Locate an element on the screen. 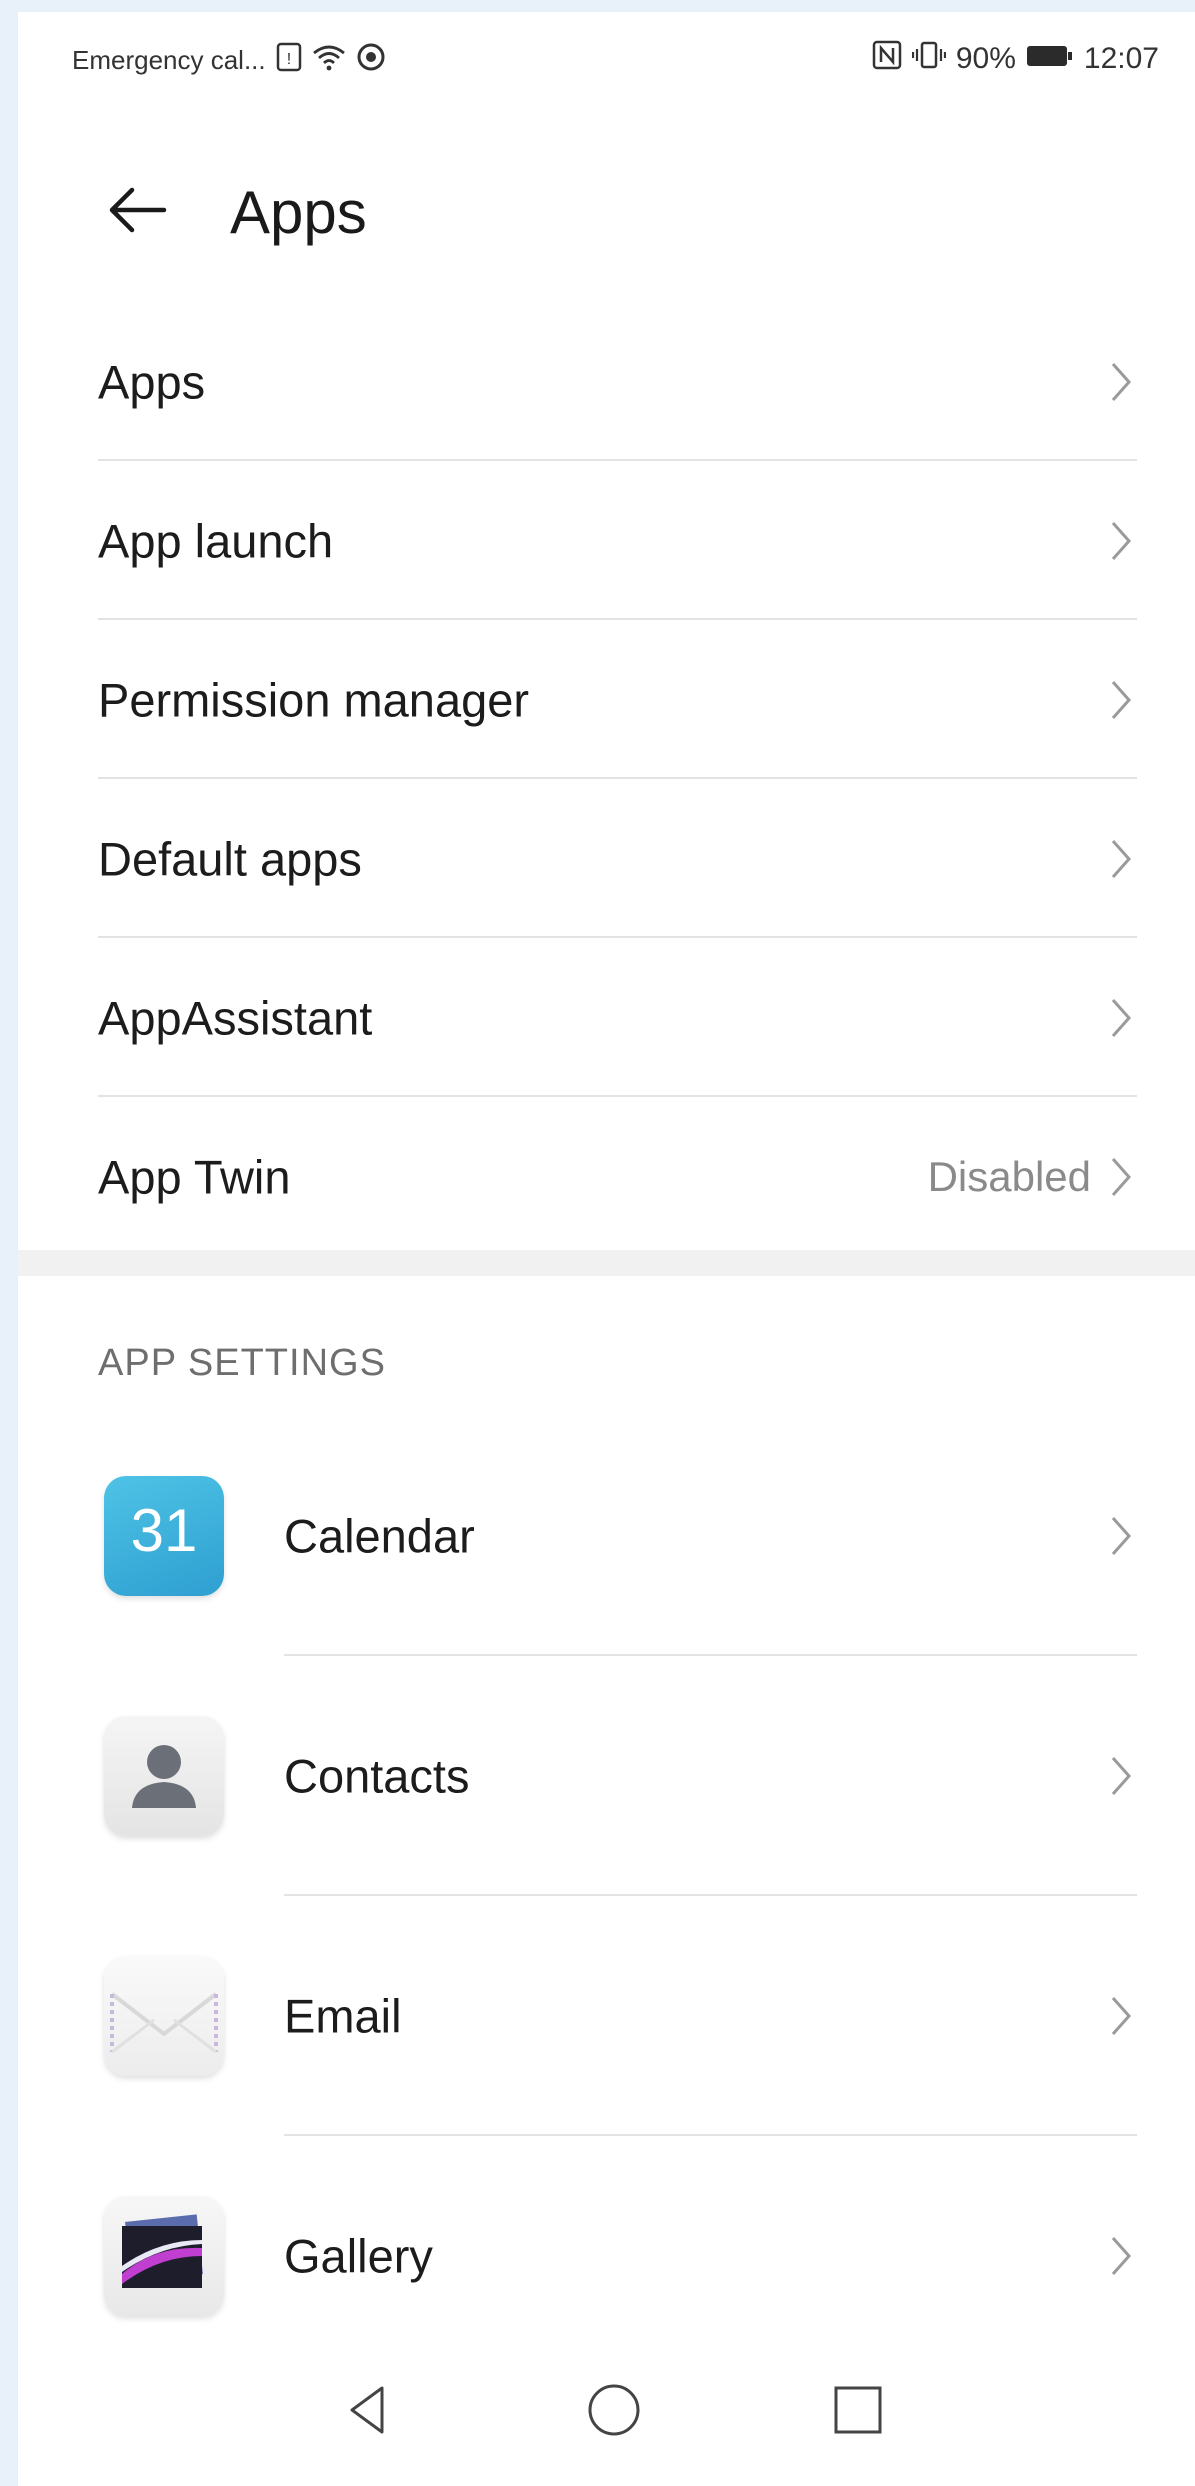  vibrate-icon is located at coordinates (928, 59).